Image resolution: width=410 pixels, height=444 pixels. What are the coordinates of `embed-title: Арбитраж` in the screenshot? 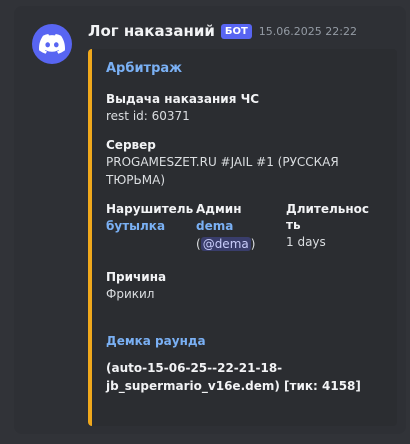 It's located at (144, 68).